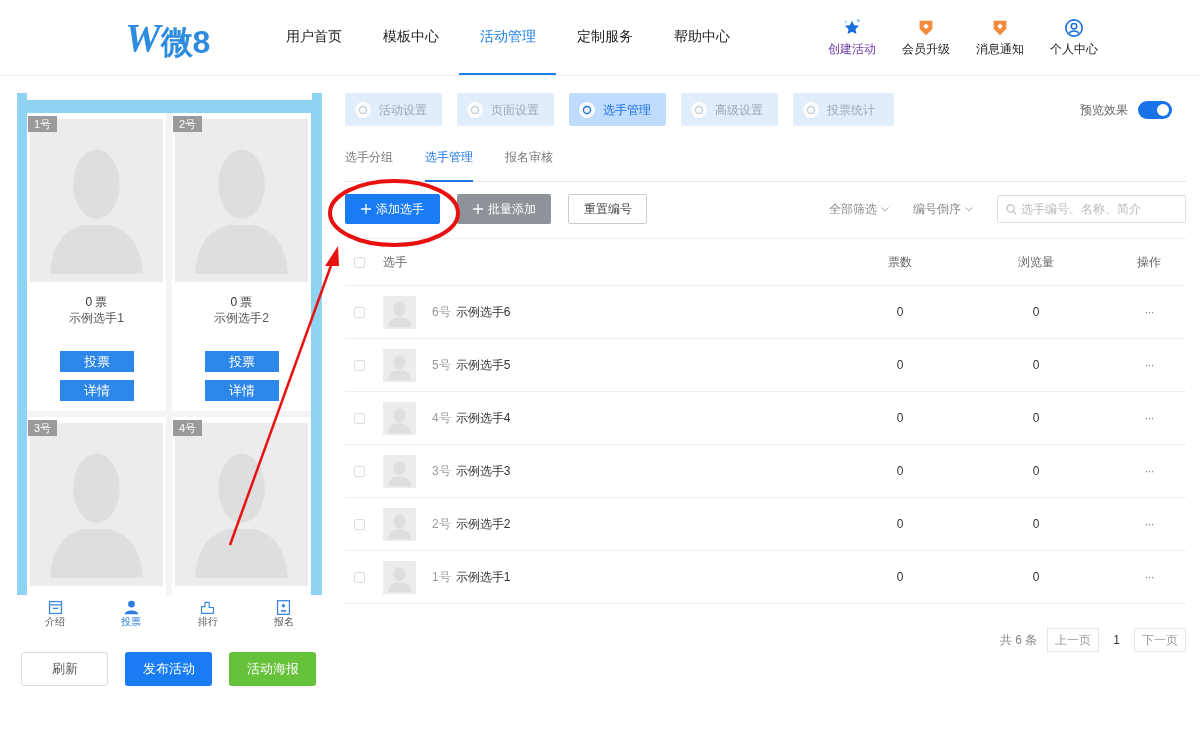 This screenshot has width=1200, height=746. Describe the element at coordinates (441, 418) in the screenshot. I see `contestant-number: 4号` at that location.